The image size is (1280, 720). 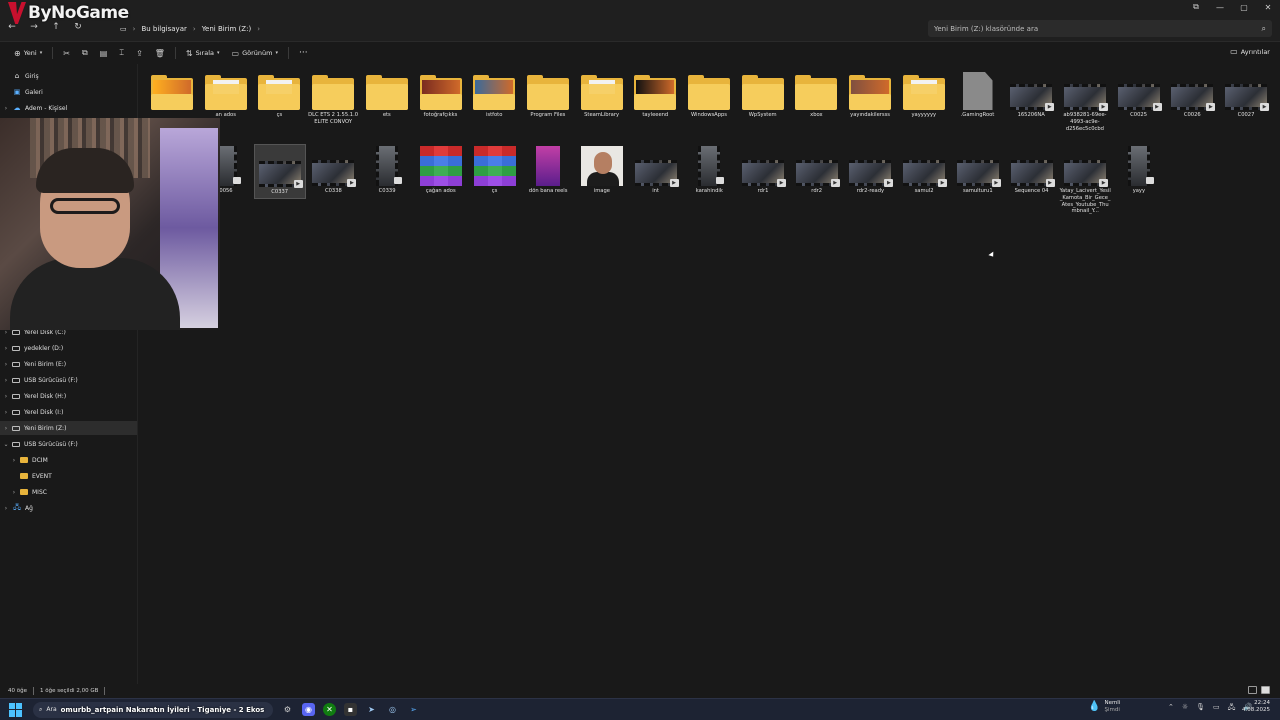 What do you see at coordinates (68, 108) in the screenshot?
I see `sidebar-item-onedrive: › ☁ Adem - Kişisel` at bounding box center [68, 108].